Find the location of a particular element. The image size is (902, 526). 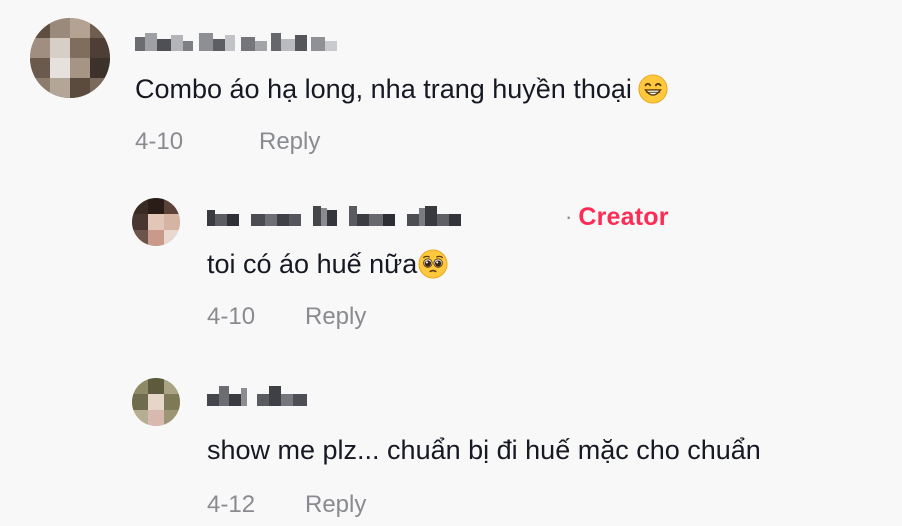

comment-body: · Creator toi có áo huế nữa 4-10 Reply is located at coordinates (438, 266).